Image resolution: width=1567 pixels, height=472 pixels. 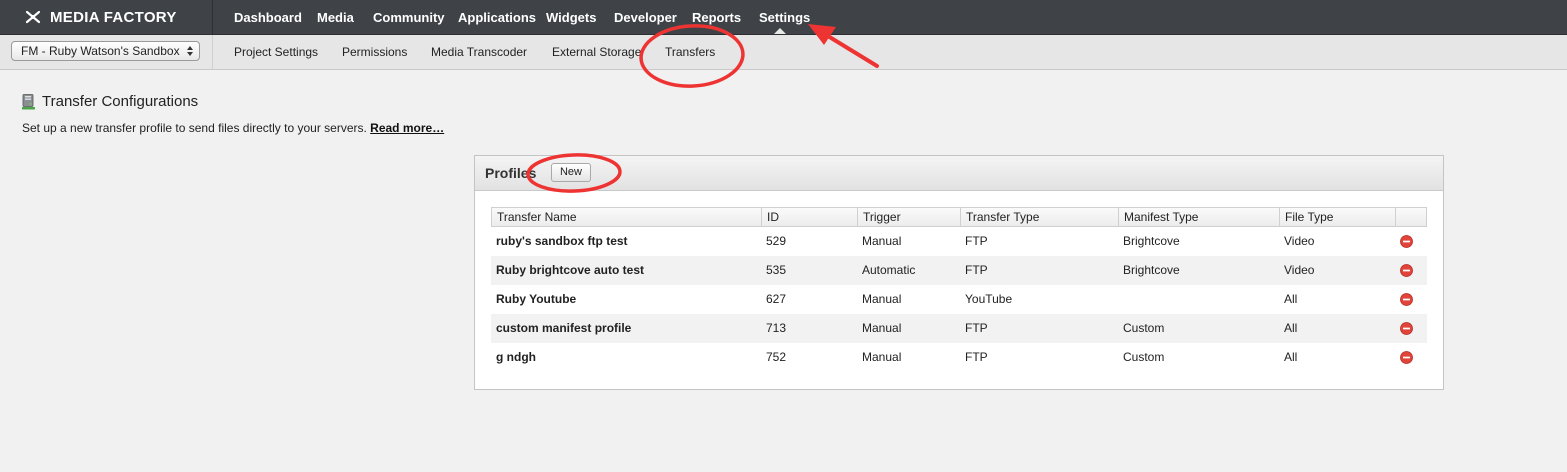 I want to click on server-icon, so click(x=28, y=102).